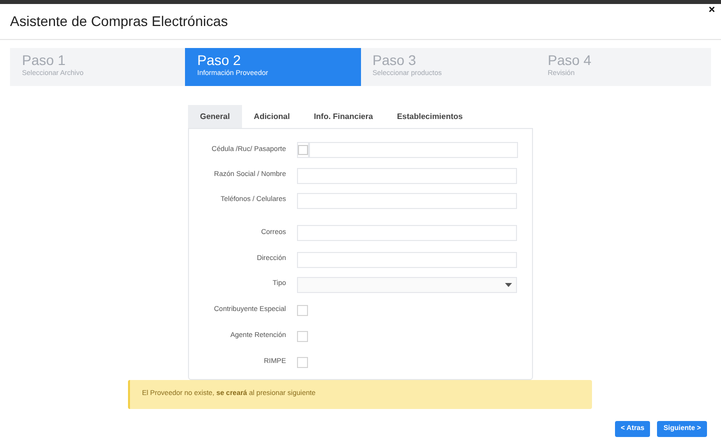  I want to click on window-title: Asistente de Compras Electrónicas, so click(119, 21).